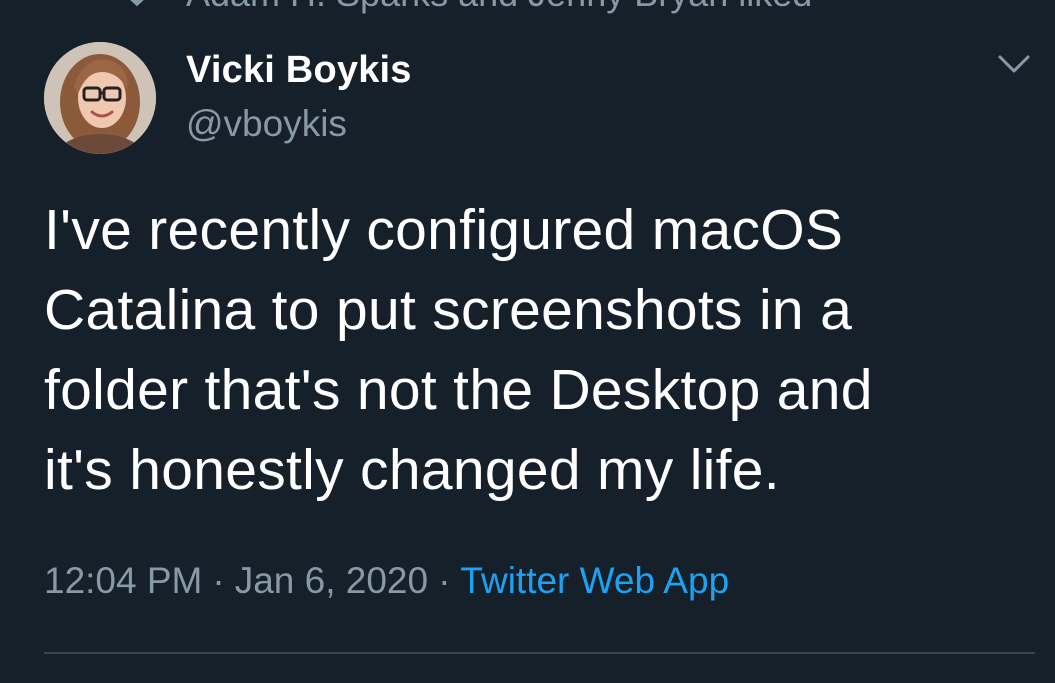  I want to click on avatar-photo, so click(100, 98).